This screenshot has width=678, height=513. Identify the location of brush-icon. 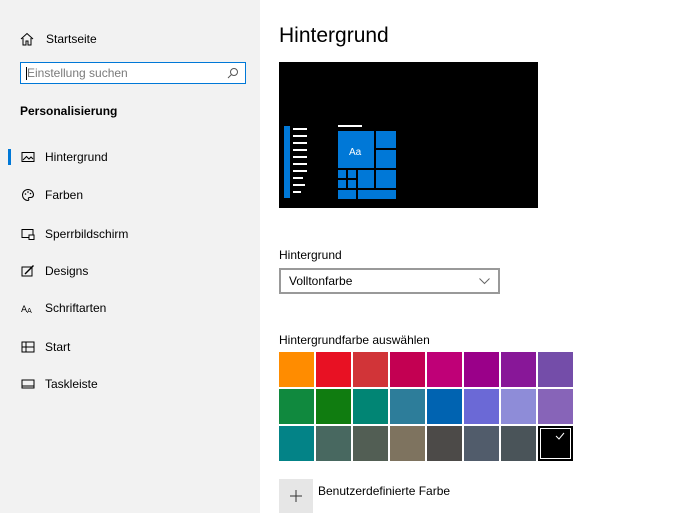
(28, 271).